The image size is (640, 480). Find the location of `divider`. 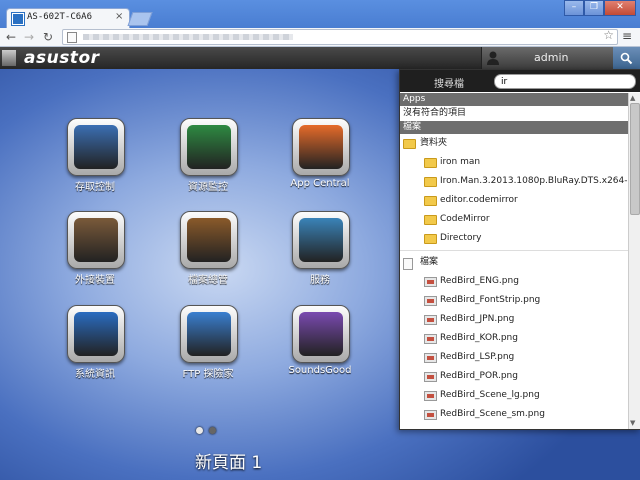

divider is located at coordinates (514, 250).